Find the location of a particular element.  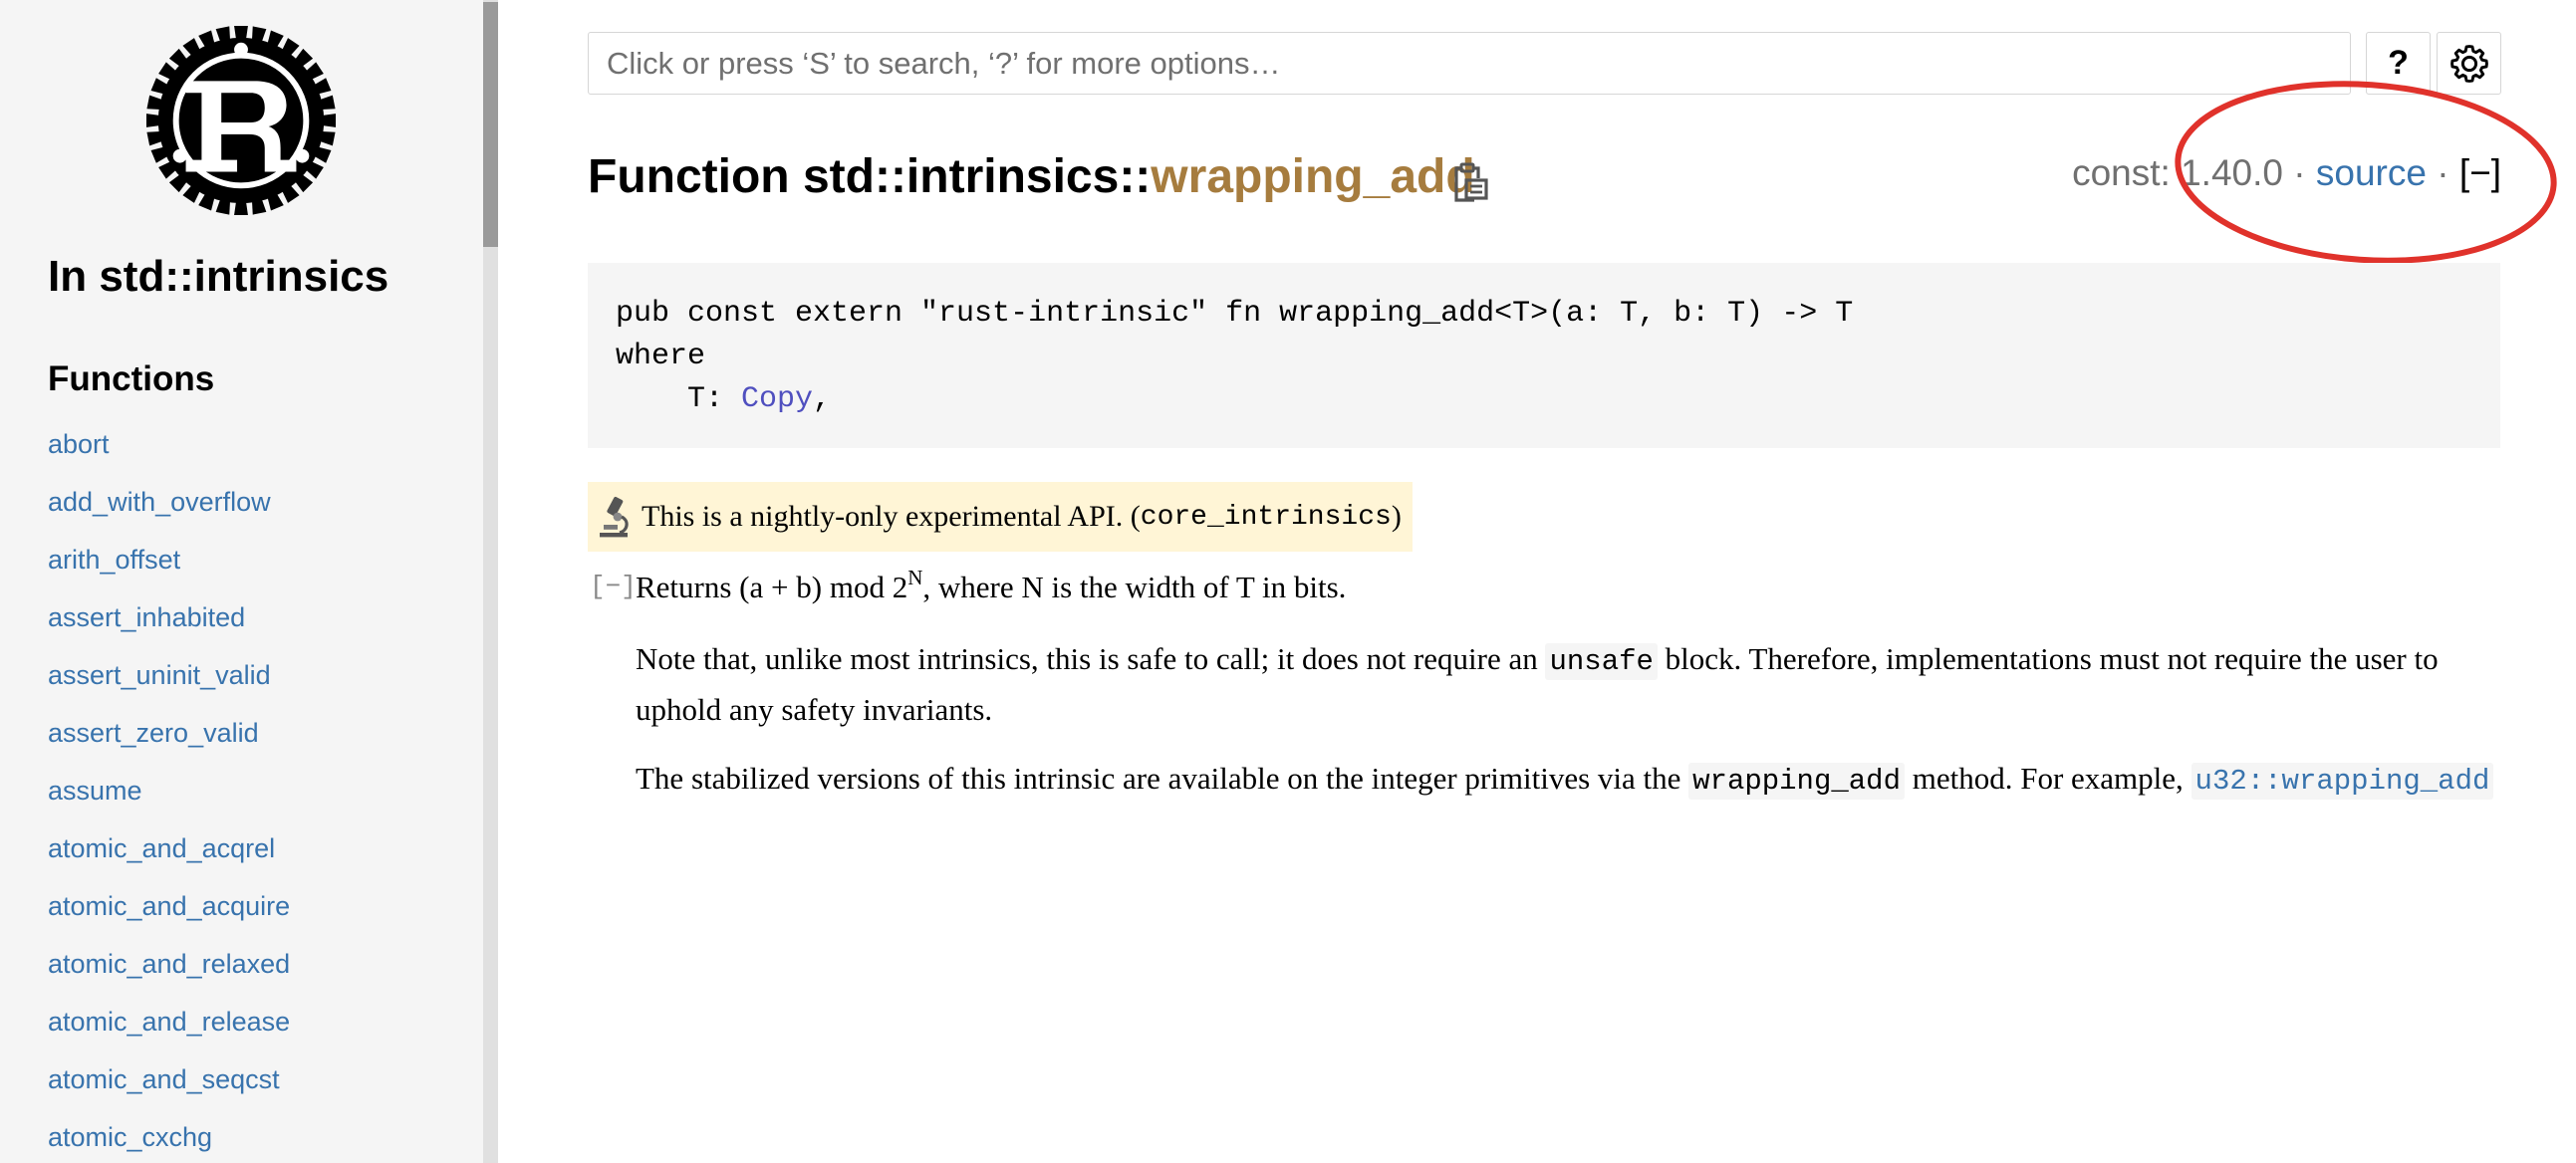

docblock-toggle: [−] is located at coordinates (613, 586).